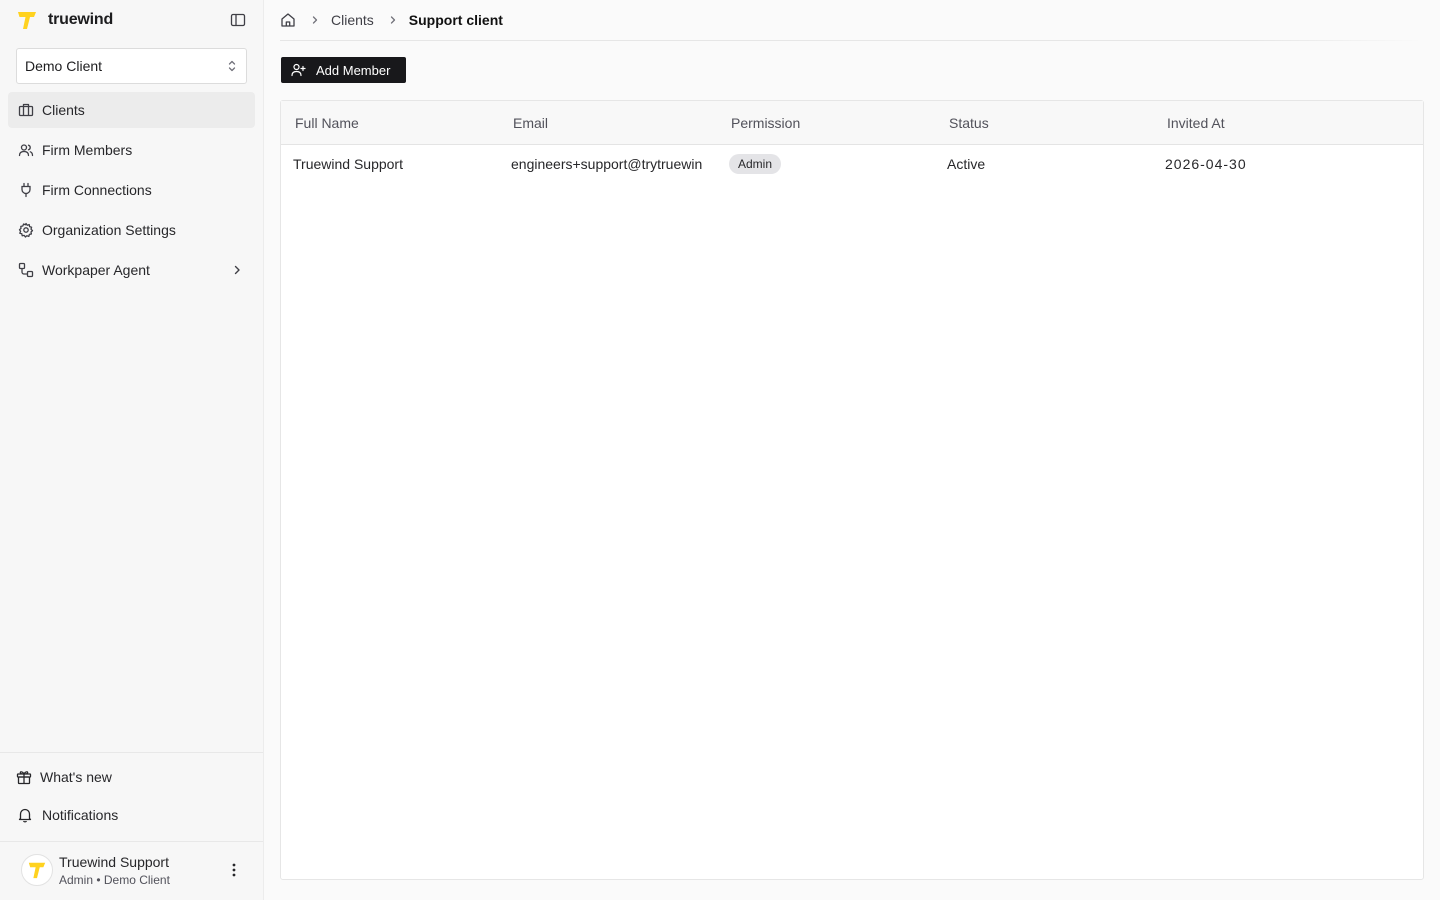  What do you see at coordinates (1206, 164) in the screenshot?
I see `cell-invited-at: 2026-04-30` at bounding box center [1206, 164].